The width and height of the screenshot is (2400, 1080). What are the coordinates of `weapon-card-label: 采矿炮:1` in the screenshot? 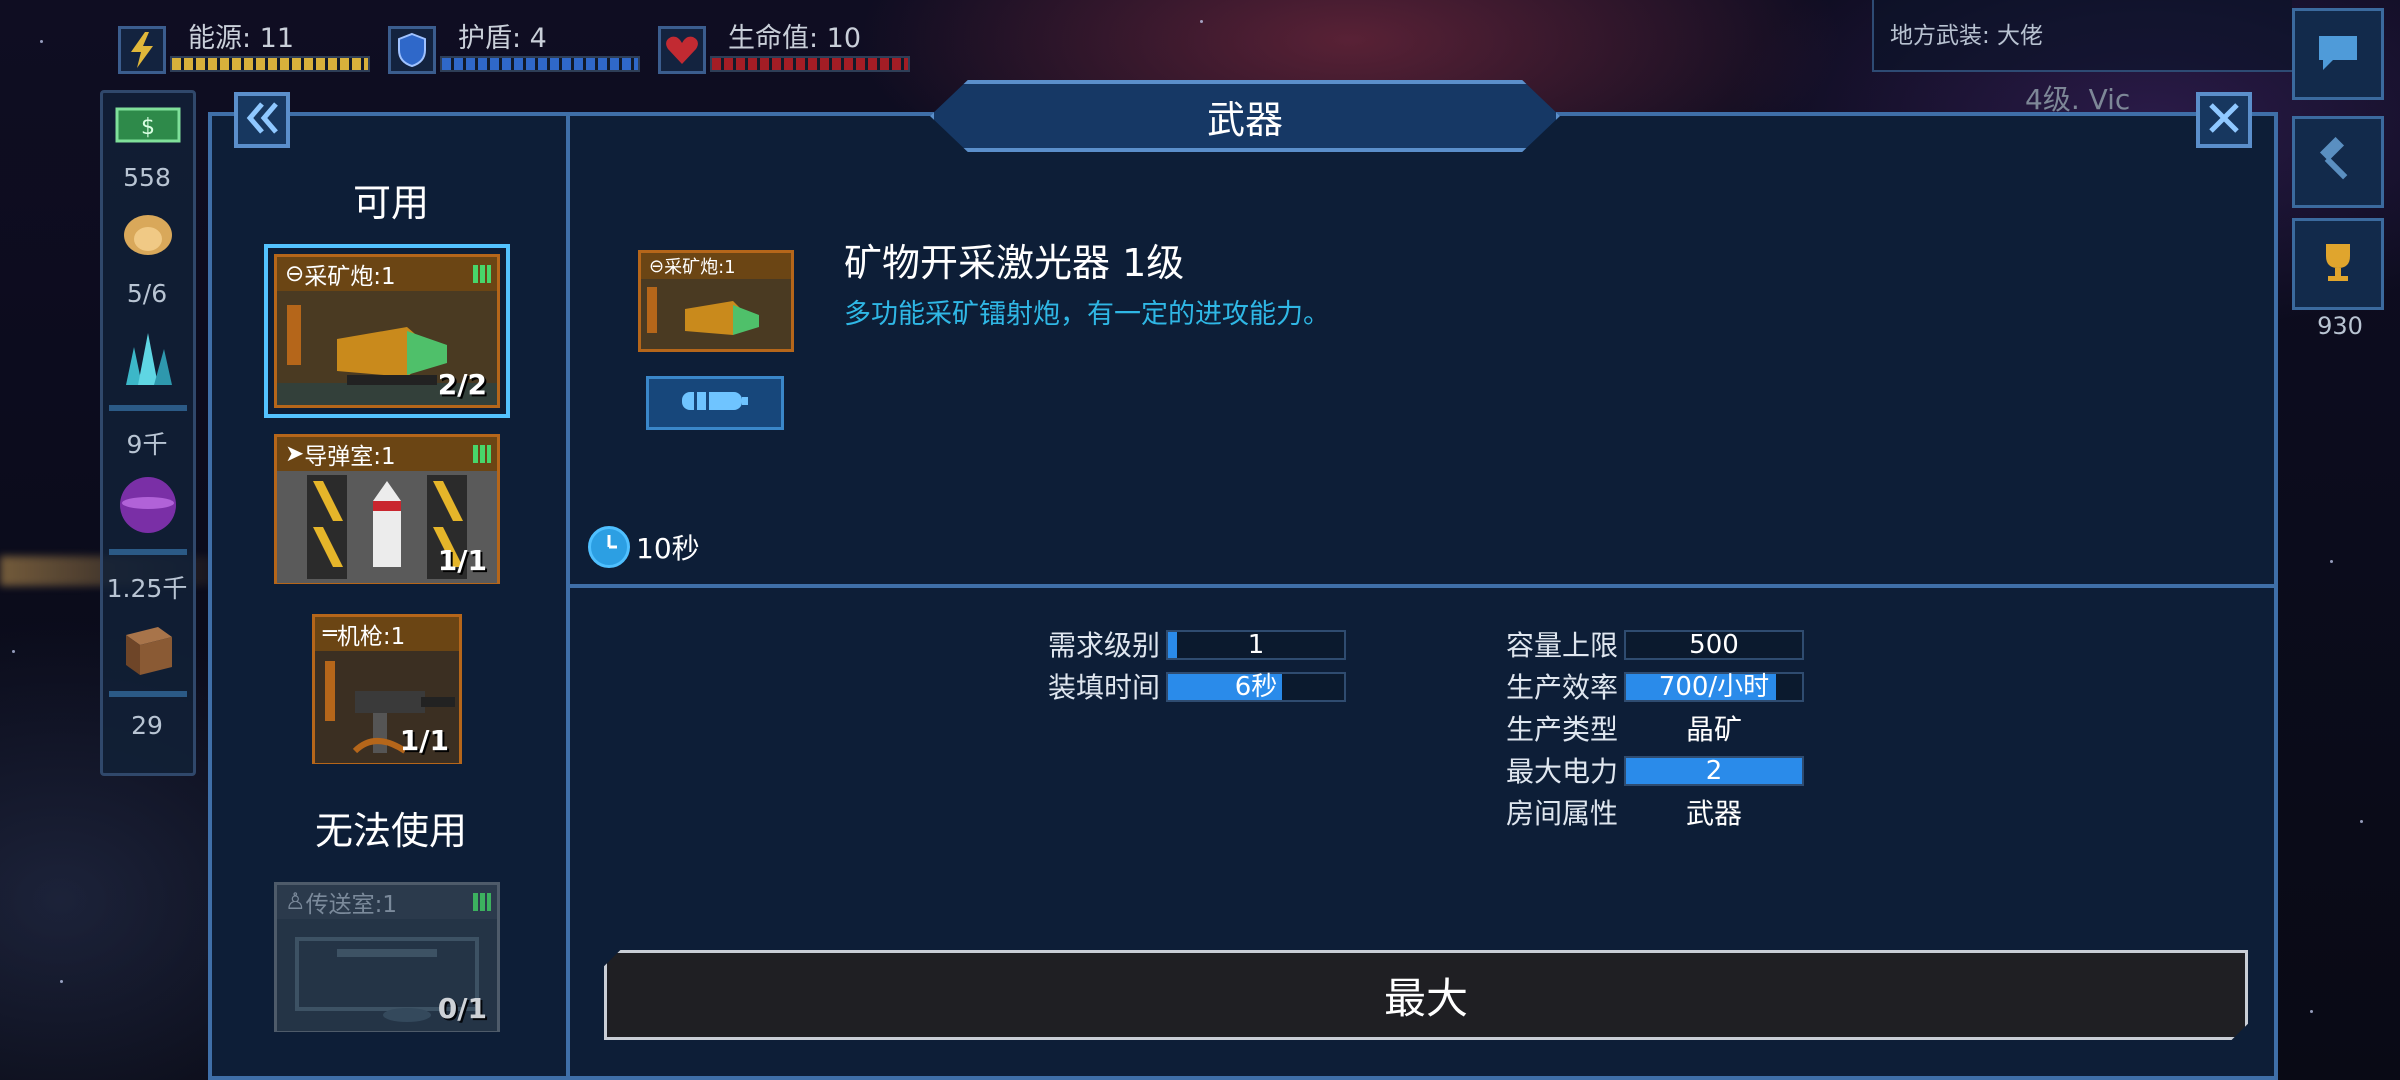 It's located at (350, 277).